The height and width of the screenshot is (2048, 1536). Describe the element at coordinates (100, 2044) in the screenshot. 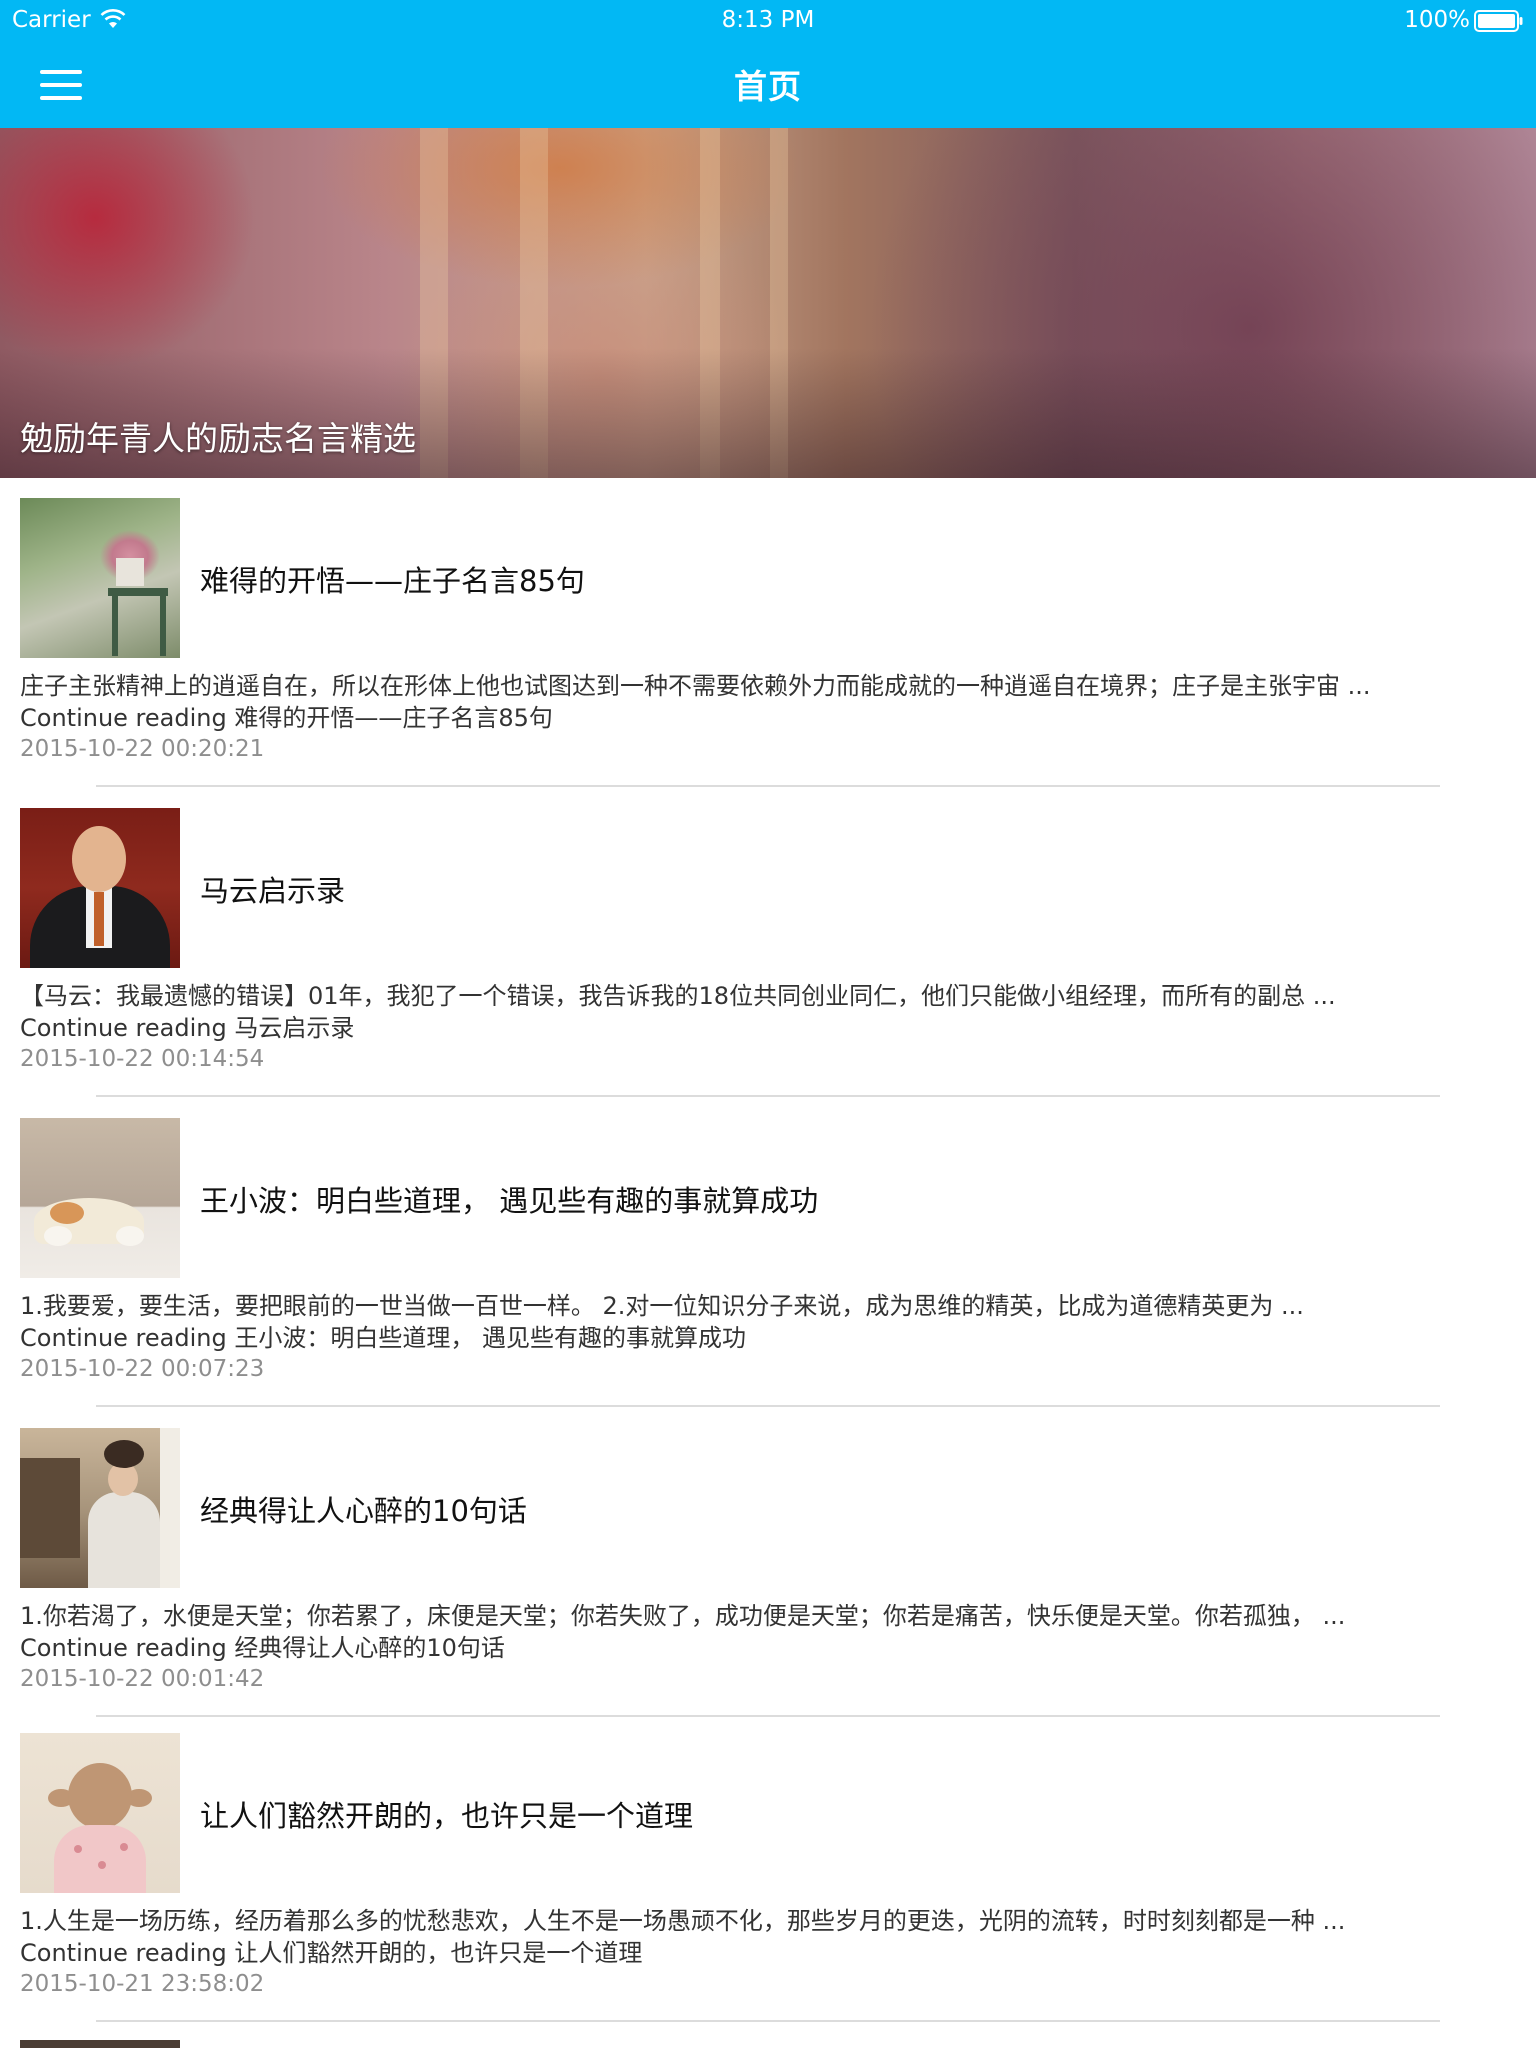

I see `next-article-thumbnail` at that location.